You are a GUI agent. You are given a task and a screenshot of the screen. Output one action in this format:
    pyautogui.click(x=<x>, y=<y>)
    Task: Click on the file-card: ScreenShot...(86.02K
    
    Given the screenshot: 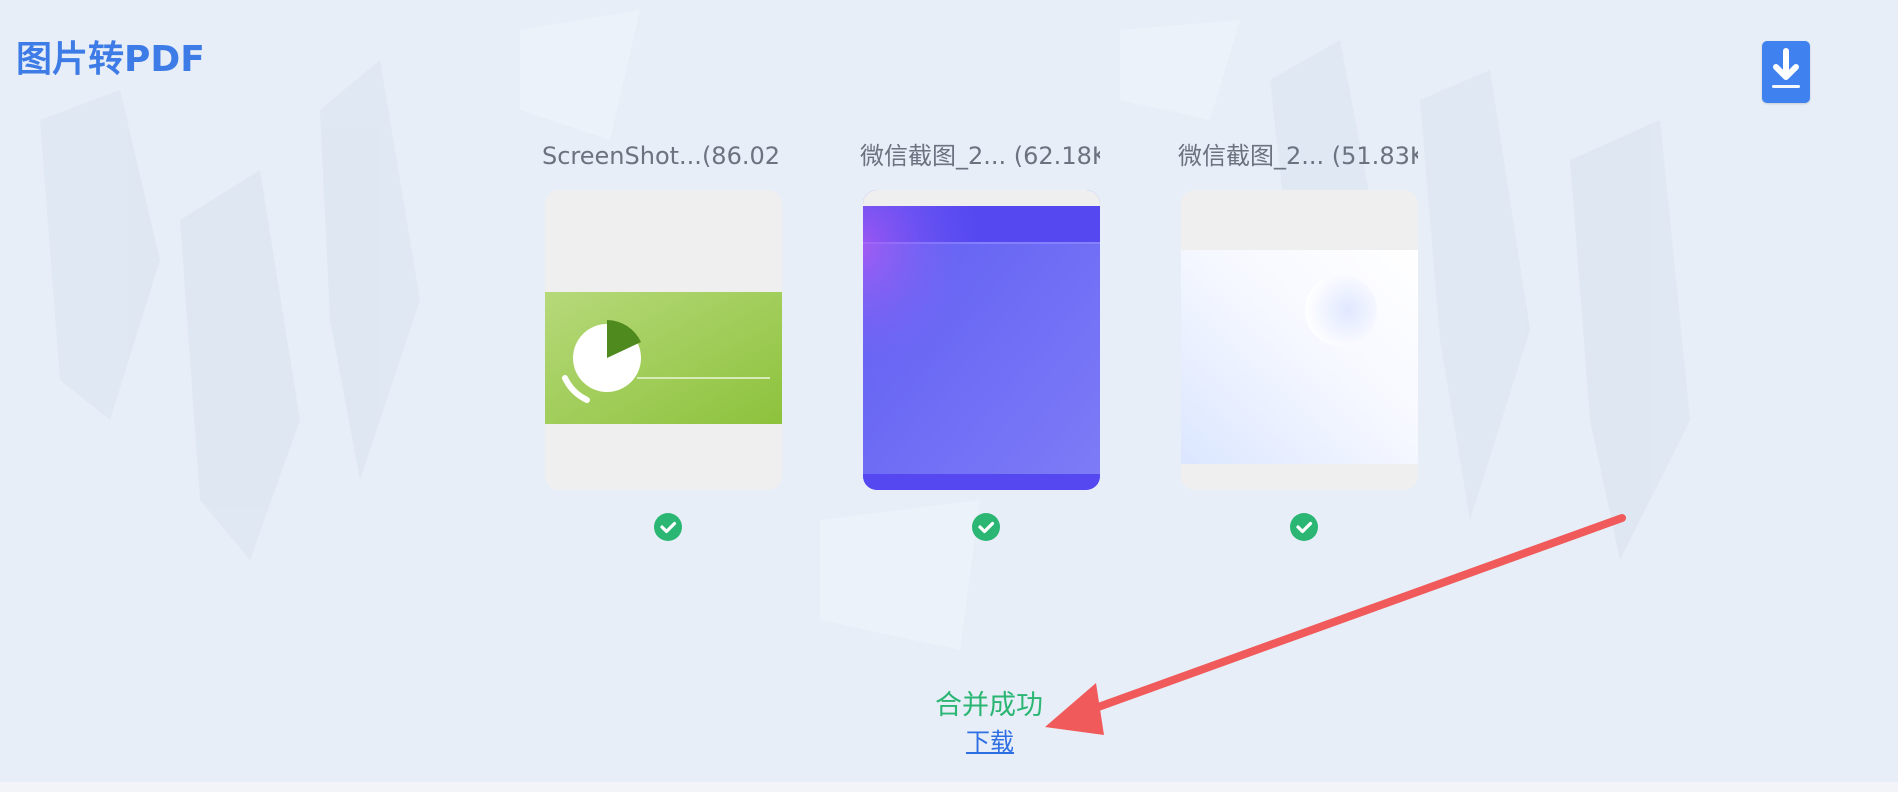 What is the action you would take?
    pyautogui.click(x=662, y=340)
    